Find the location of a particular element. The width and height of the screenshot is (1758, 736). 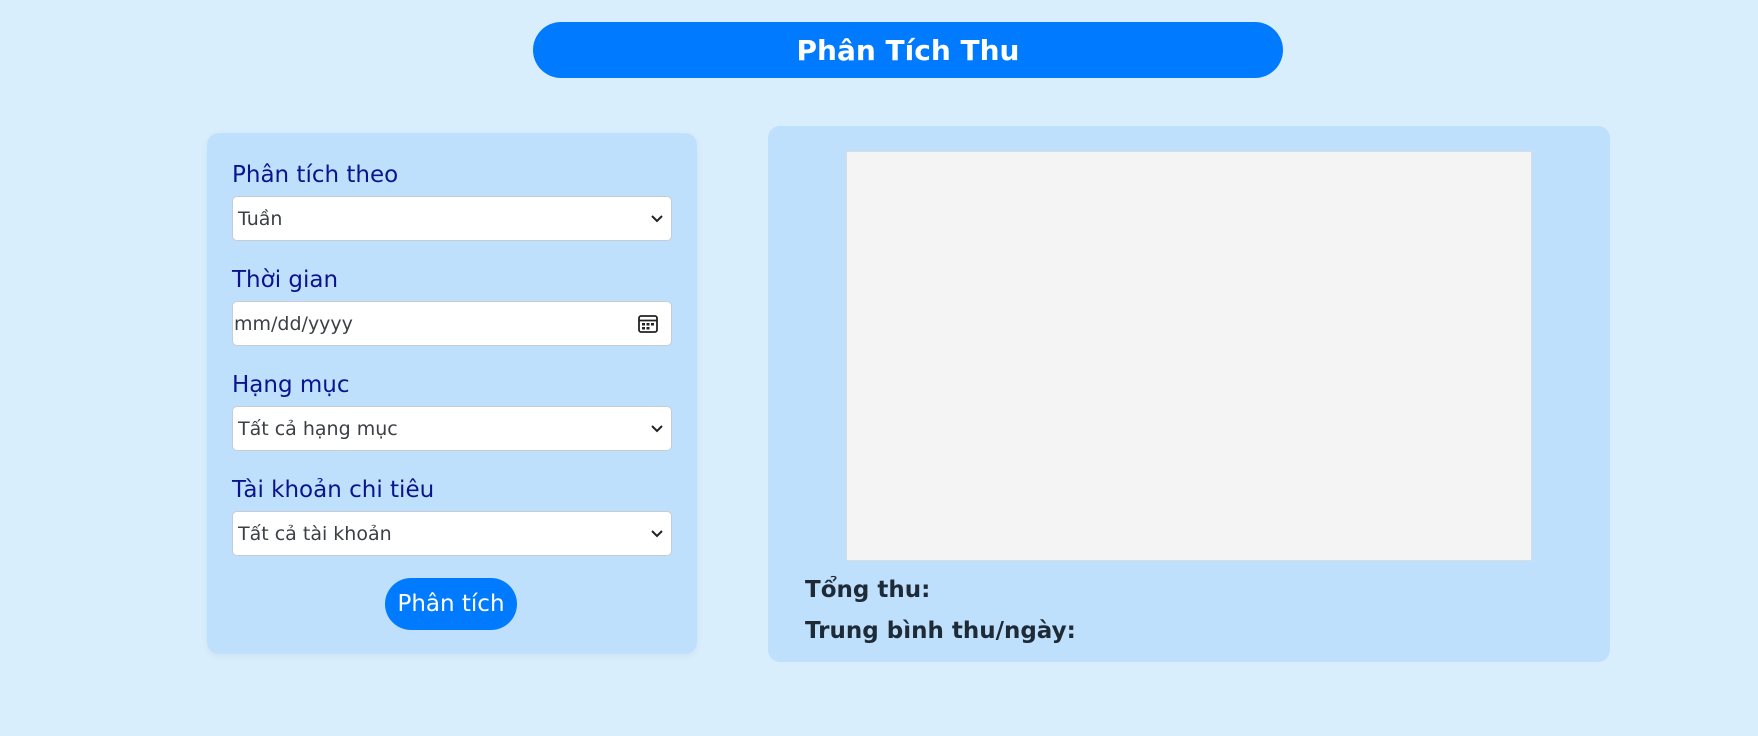

account-label: Tài khoản chi tiêu is located at coordinates (333, 490).